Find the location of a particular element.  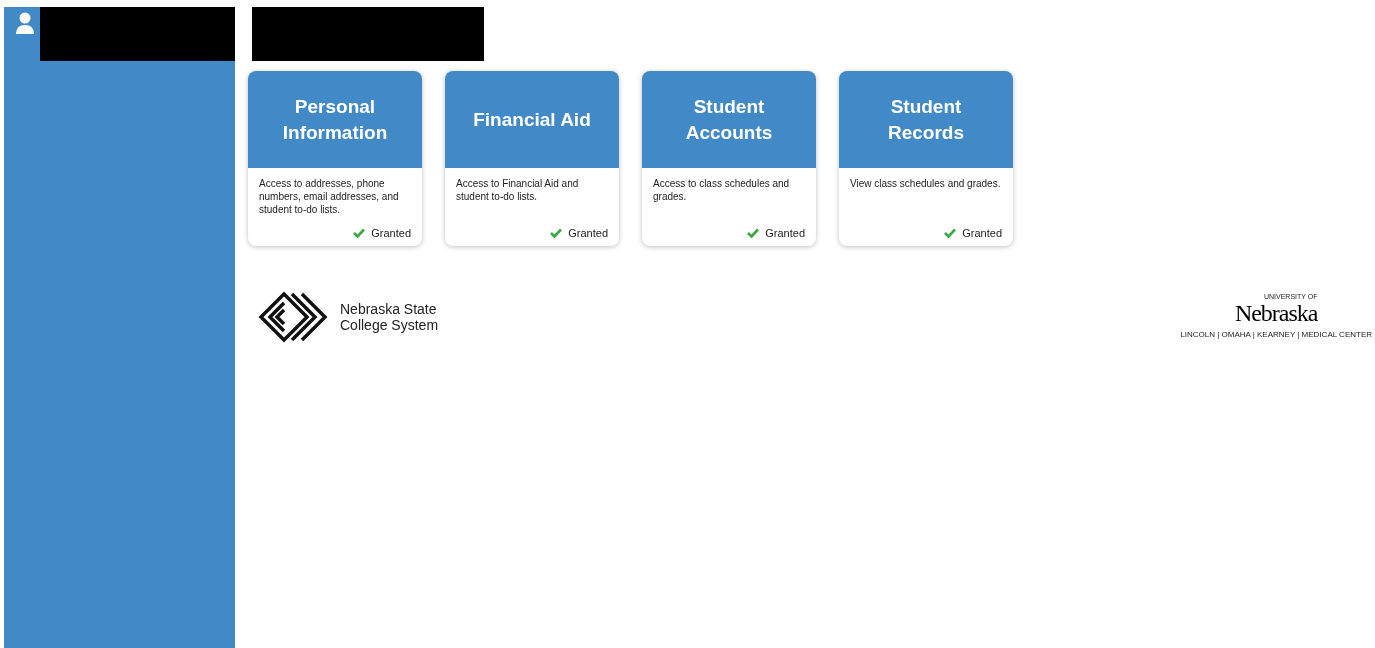

card-description: Access to class schedules and grades. is located at coordinates (722, 190).